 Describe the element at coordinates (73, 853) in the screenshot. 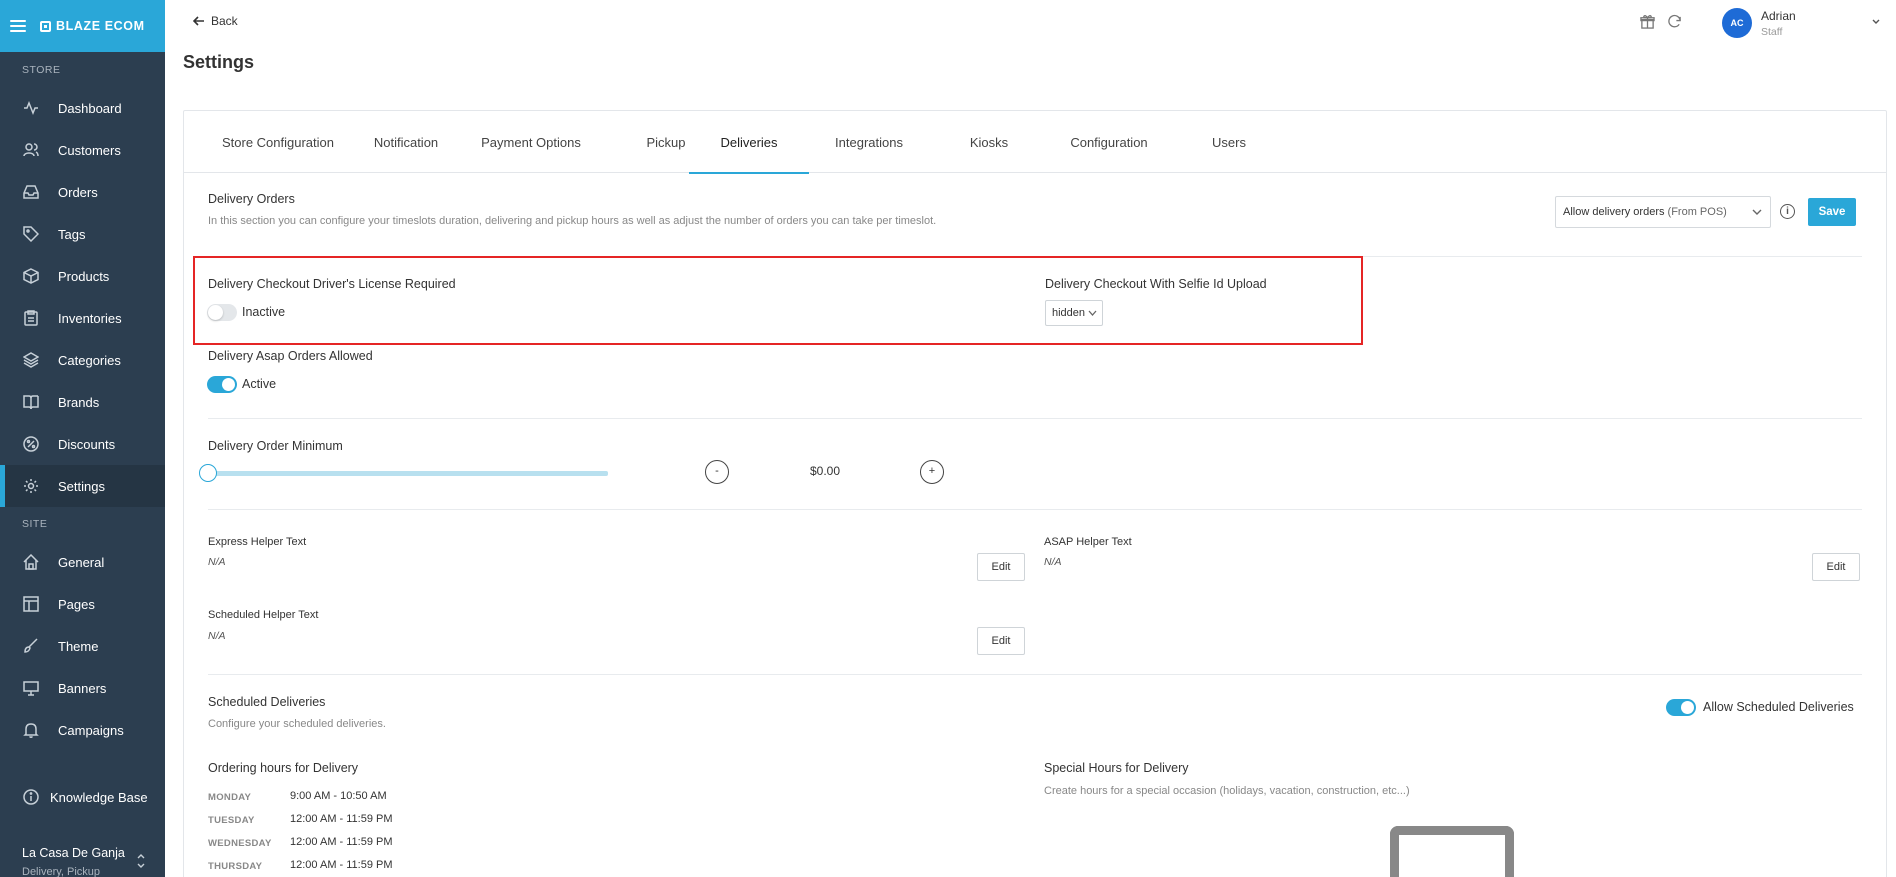

I see `store-name: La Casa De Ganja` at that location.